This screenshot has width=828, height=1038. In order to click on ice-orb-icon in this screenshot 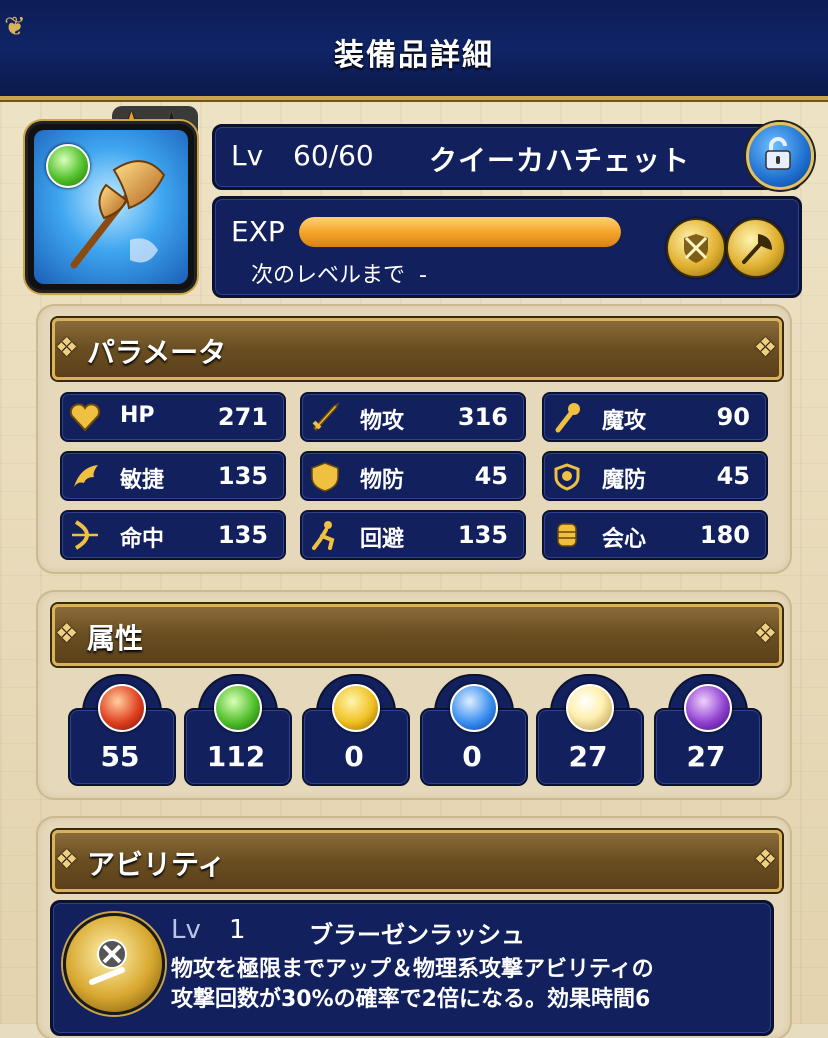, I will do `click(474, 708)`.